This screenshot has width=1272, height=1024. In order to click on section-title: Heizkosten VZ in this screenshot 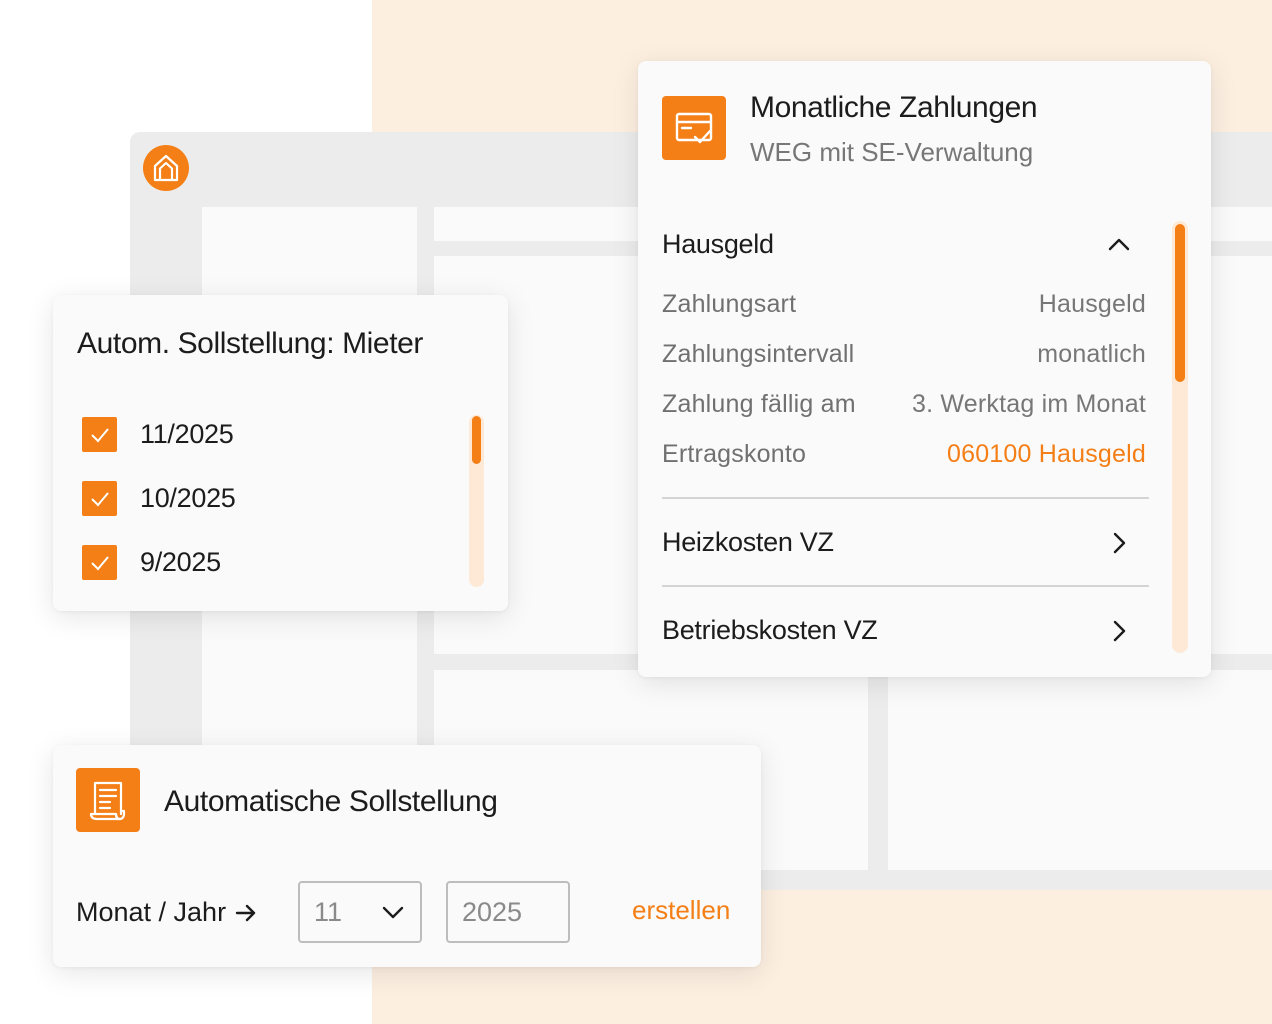, I will do `click(748, 542)`.